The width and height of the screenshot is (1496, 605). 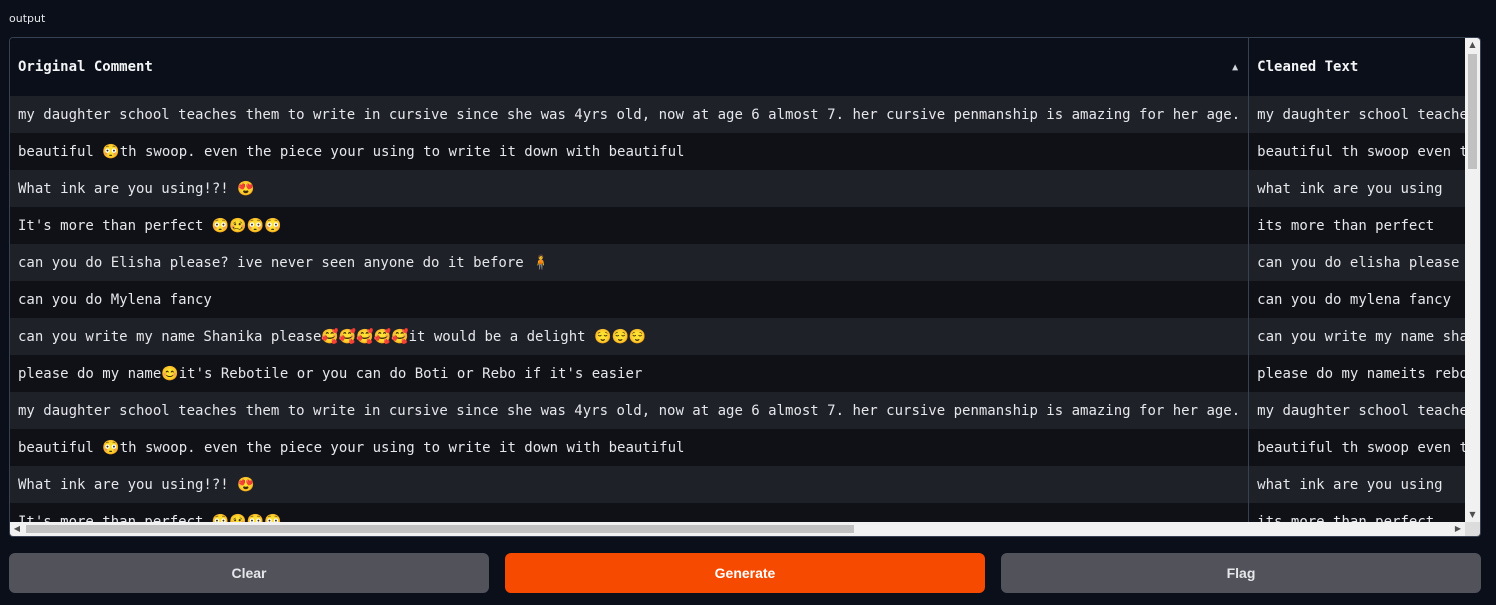 What do you see at coordinates (1458, 529) in the screenshot?
I see `scroll-right-arrow-icon: ▶` at bounding box center [1458, 529].